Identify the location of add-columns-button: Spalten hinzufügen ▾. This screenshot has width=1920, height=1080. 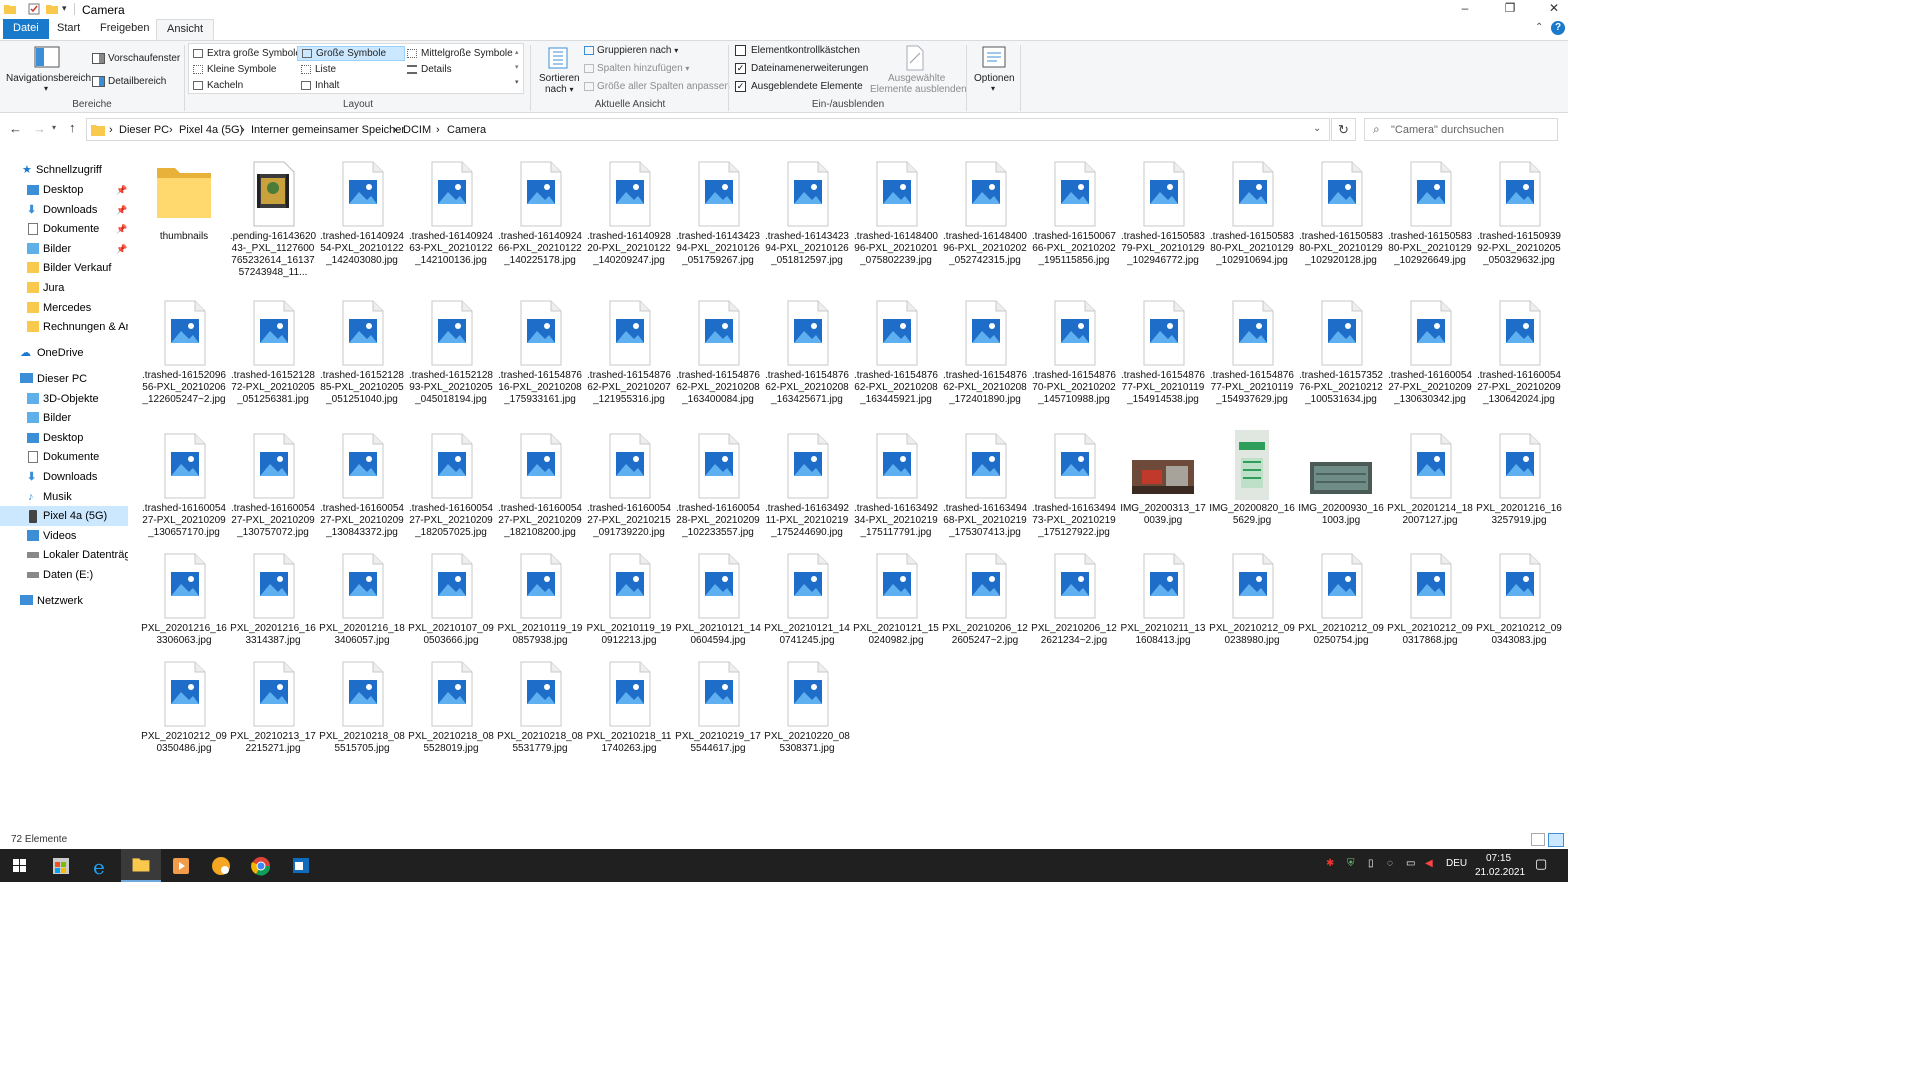
(636, 68).